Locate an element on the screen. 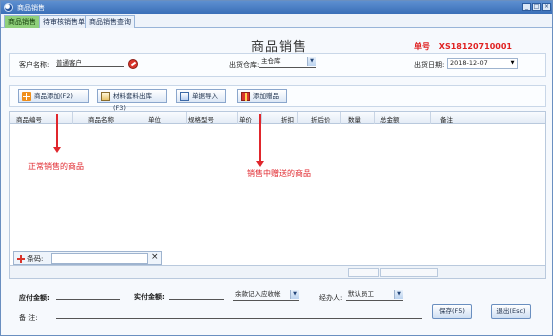  balance-mode-value: 余款记入应收帐 is located at coordinates (258, 294).